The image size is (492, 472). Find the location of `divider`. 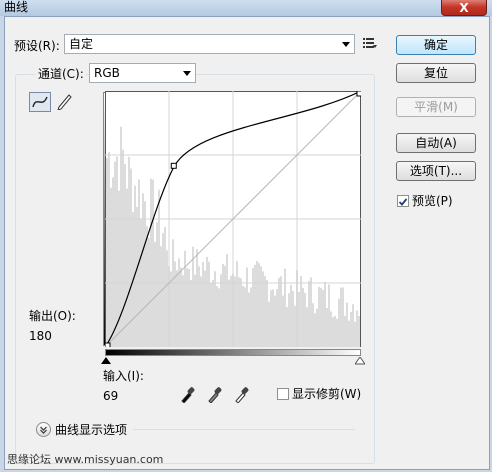

divider is located at coordinates (244, 429).